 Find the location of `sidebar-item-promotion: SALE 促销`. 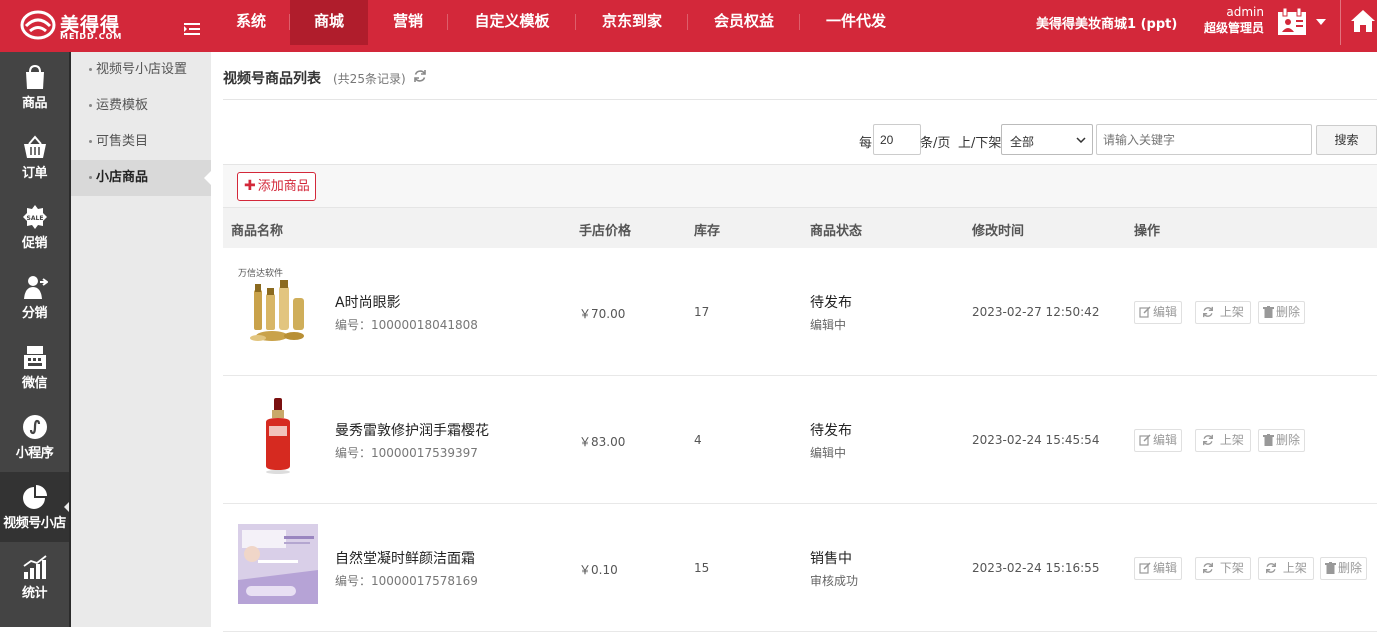

sidebar-item-promotion: SALE 促销 is located at coordinates (34, 227).